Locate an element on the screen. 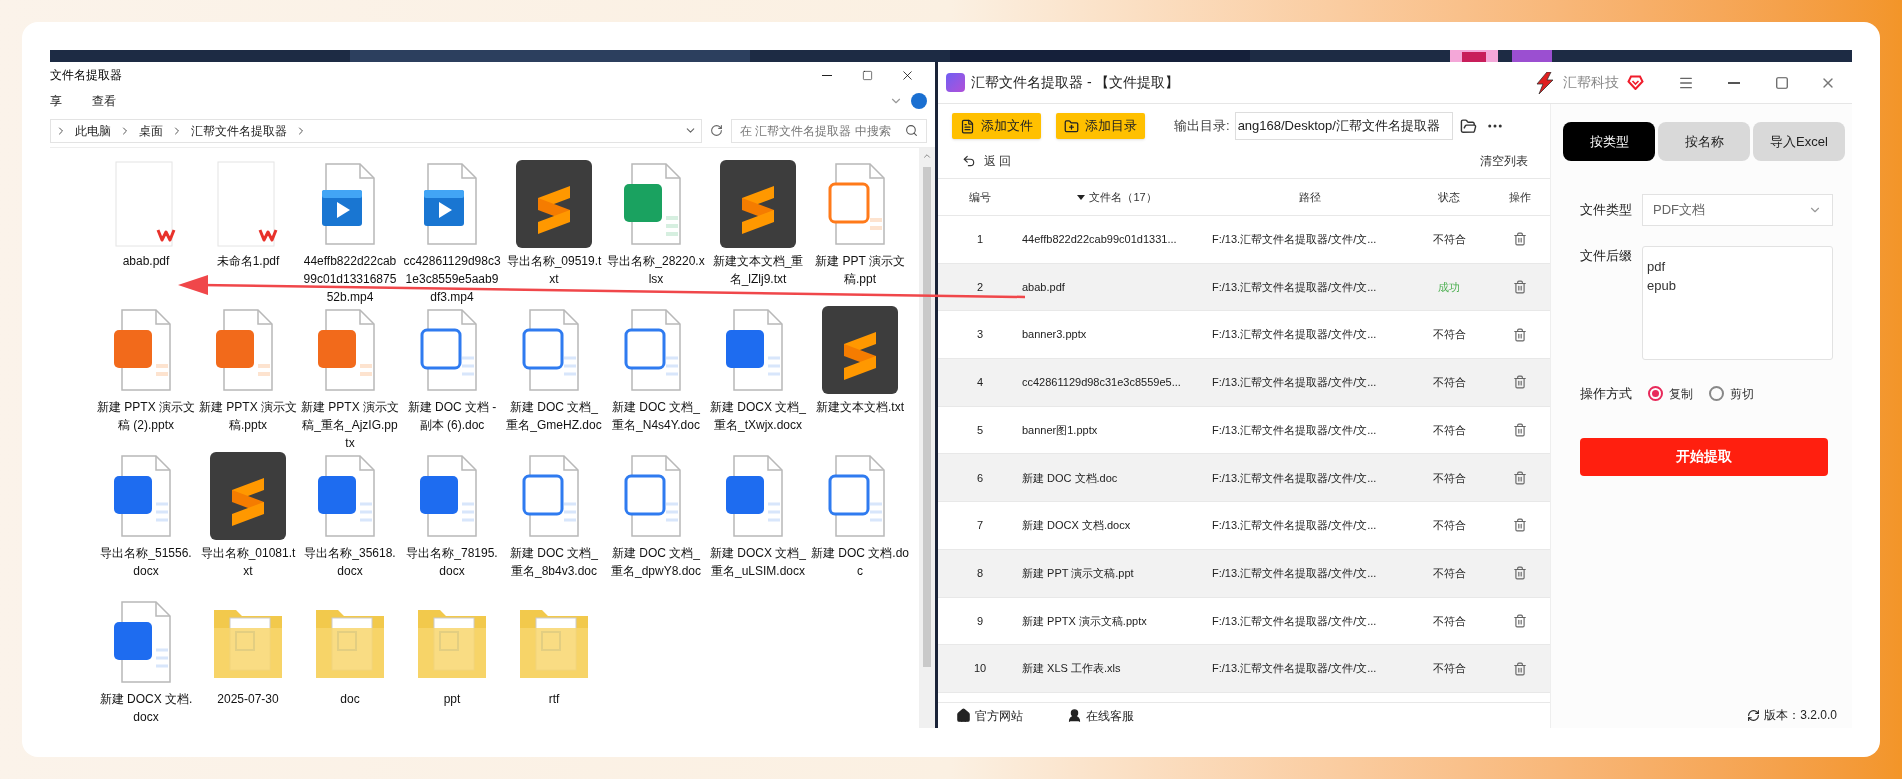 This screenshot has height=779, width=1902. table-row: 2 abab.pdf F:/13.汇帮文件名提取器/文件/文... 成功 is located at coordinates (1244, 287).